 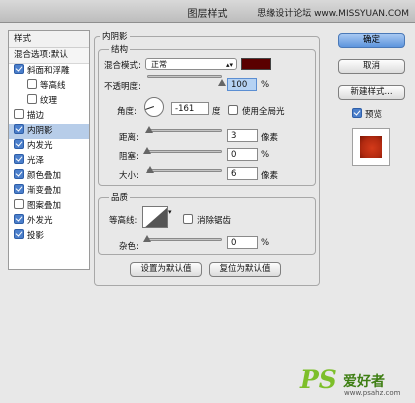 What do you see at coordinates (184, 76) in the screenshot?
I see `opacity-slider-track` at bounding box center [184, 76].